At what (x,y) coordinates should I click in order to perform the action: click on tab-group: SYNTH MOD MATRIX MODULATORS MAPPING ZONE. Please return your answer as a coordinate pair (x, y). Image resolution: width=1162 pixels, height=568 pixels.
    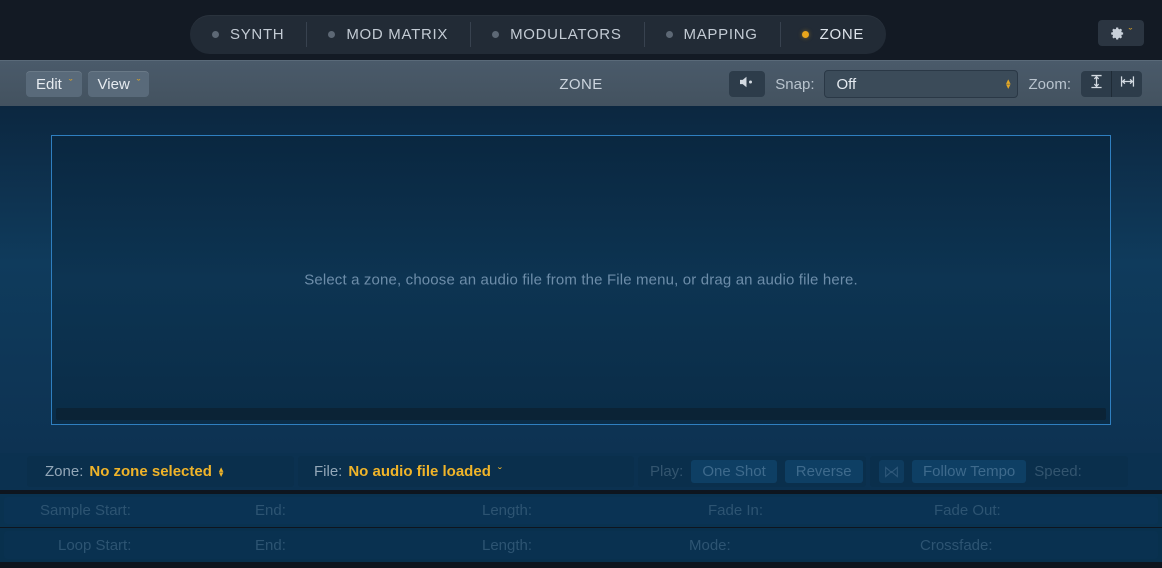
    Looking at the image, I should click on (538, 34).